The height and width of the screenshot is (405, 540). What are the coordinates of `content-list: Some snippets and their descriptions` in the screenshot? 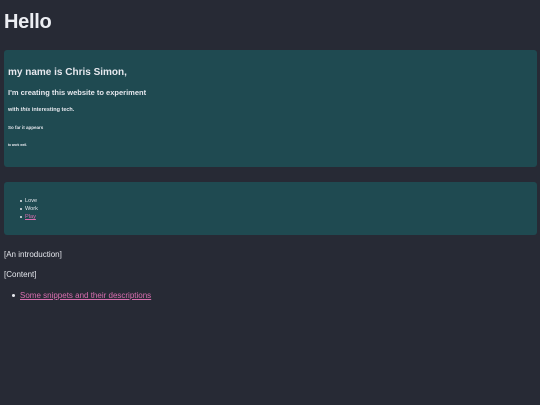 It's located at (81, 295).